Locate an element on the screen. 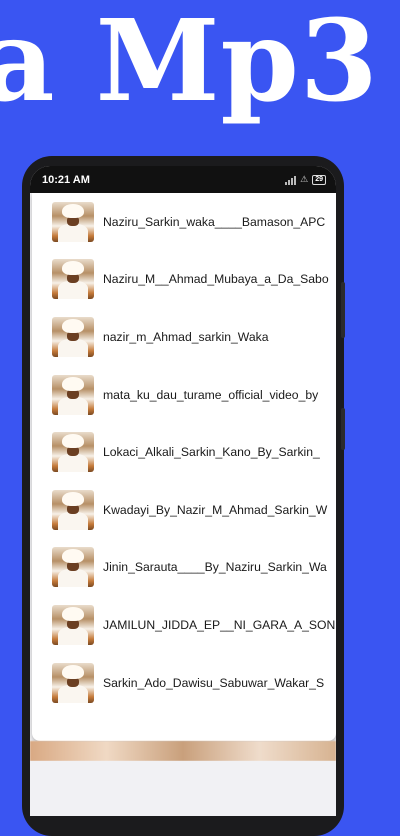  list-item: Naziru_Sarkin_waka____Bamason_APC is located at coordinates (184, 222).